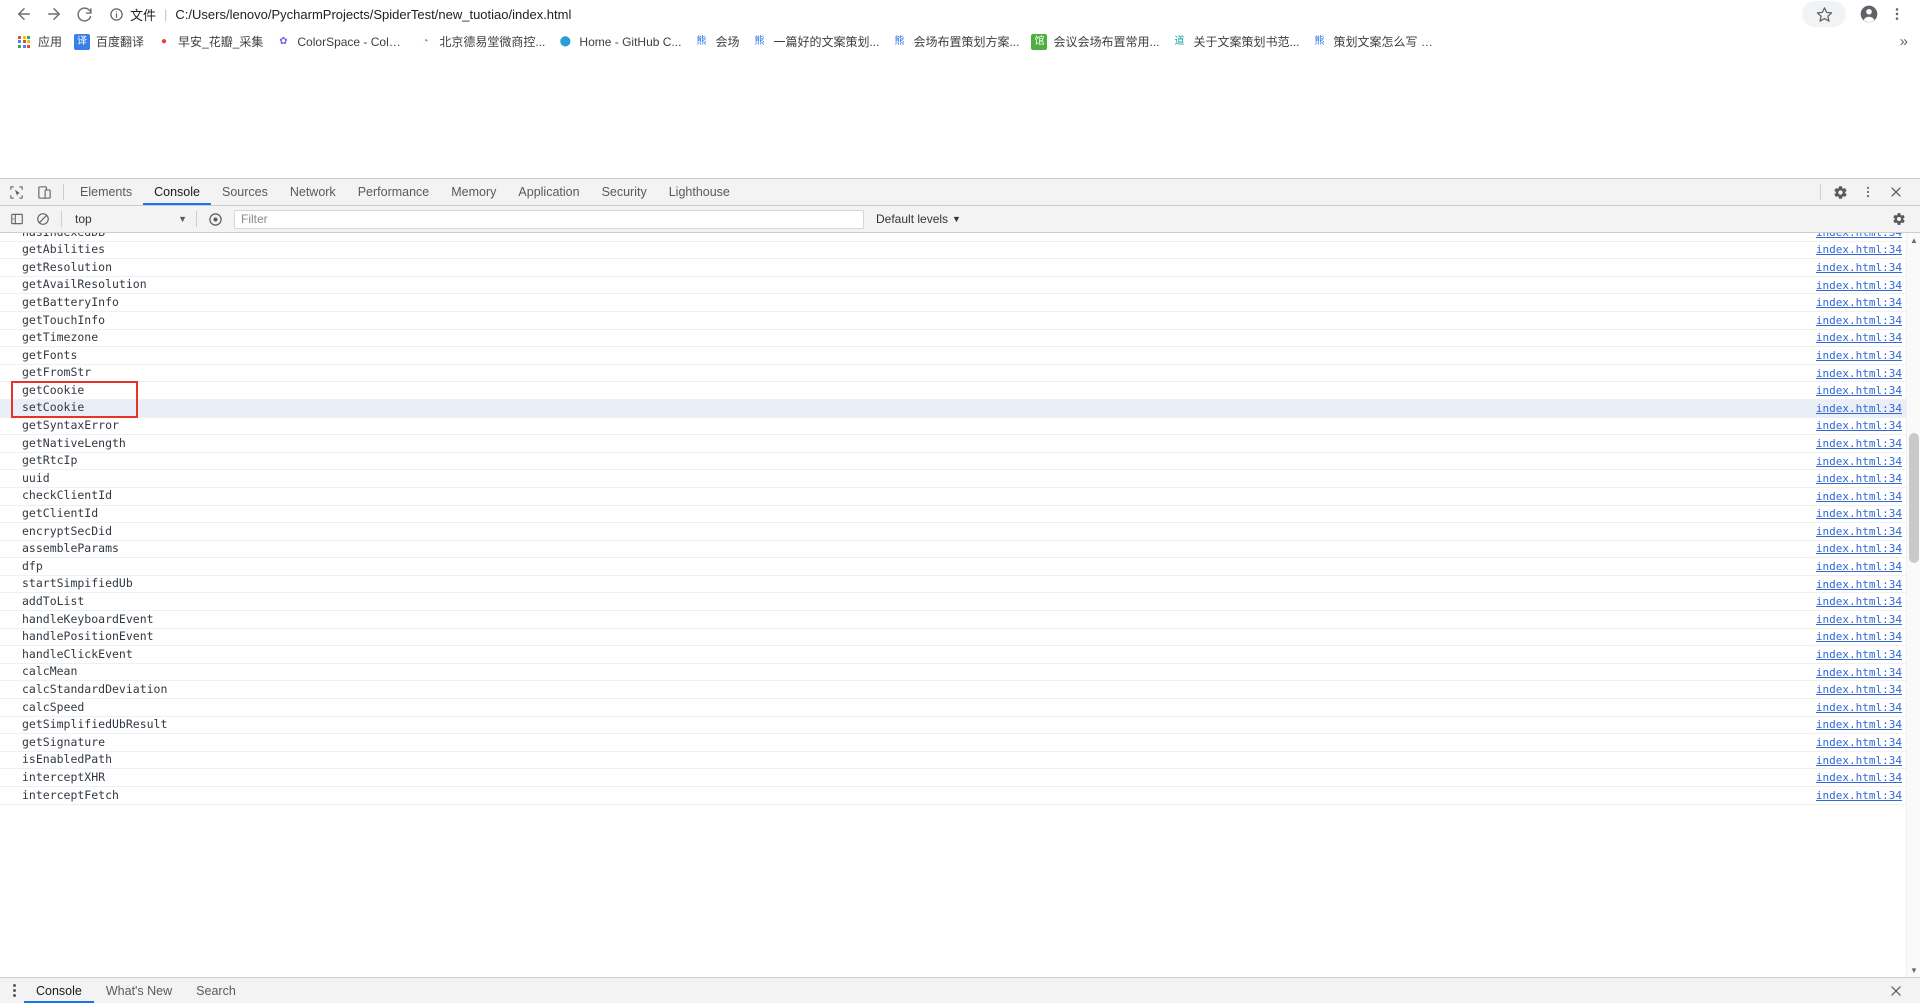  What do you see at coordinates (130, 219) in the screenshot?
I see `execution-context-selector: top ▼` at bounding box center [130, 219].